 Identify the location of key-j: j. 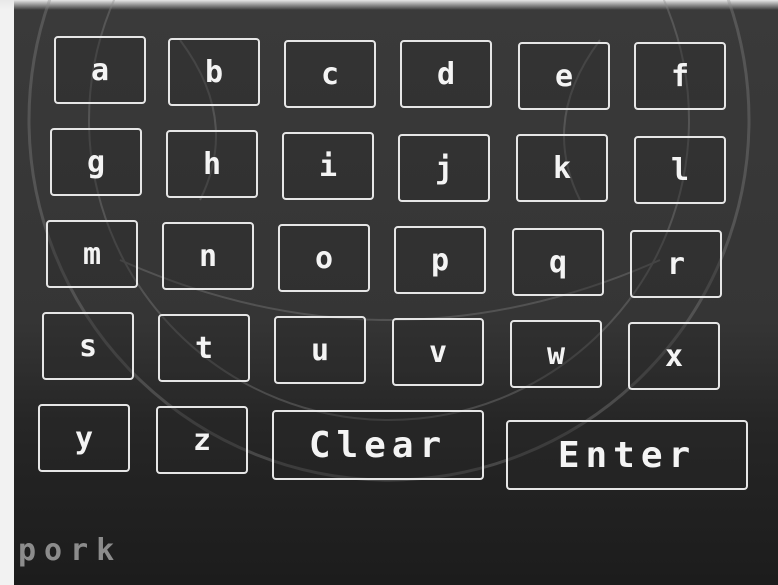
(444, 168).